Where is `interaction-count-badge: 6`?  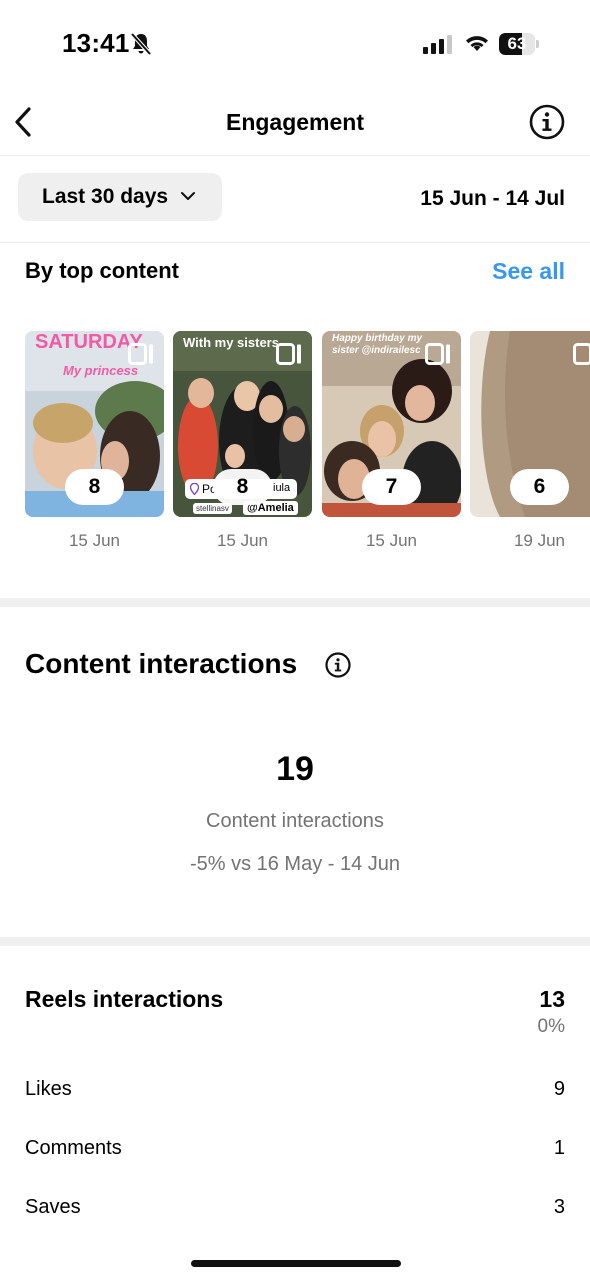
interaction-count-badge: 6 is located at coordinates (539, 487).